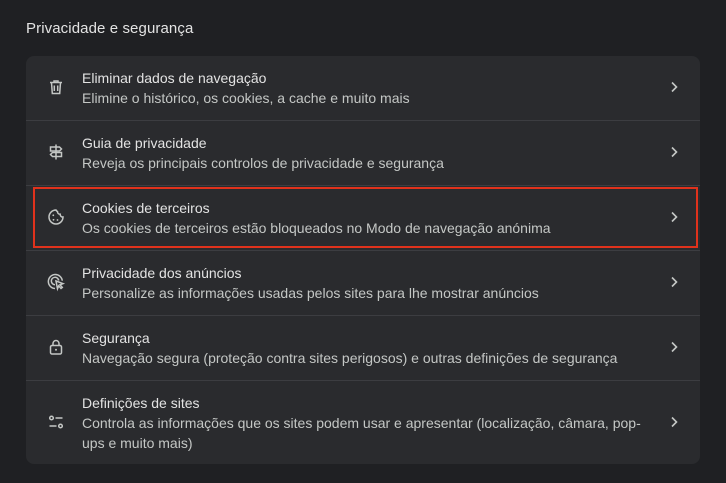 Image resolution: width=726 pixels, height=483 pixels. I want to click on cookie-icon, so click(56, 217).